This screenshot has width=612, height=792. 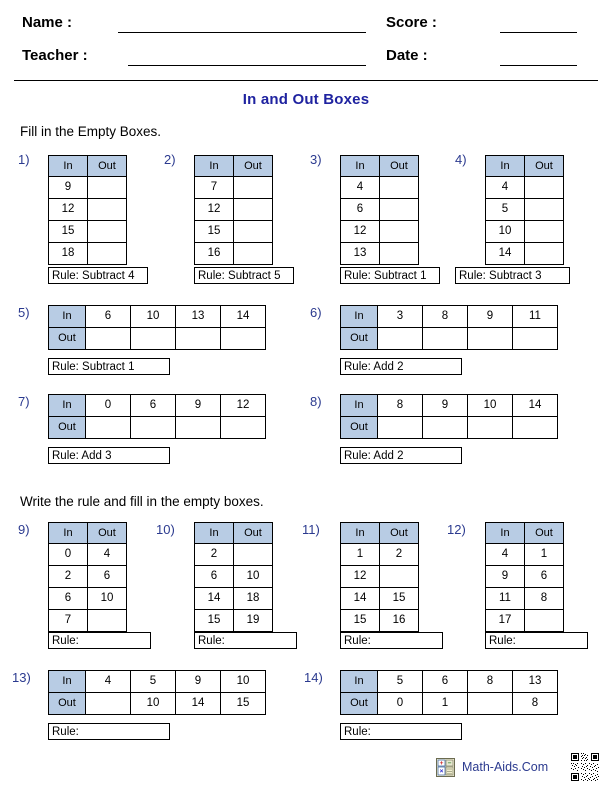 I want to click on rule-box-4: Rule: Subtract 3, so click(x=512, y=275).